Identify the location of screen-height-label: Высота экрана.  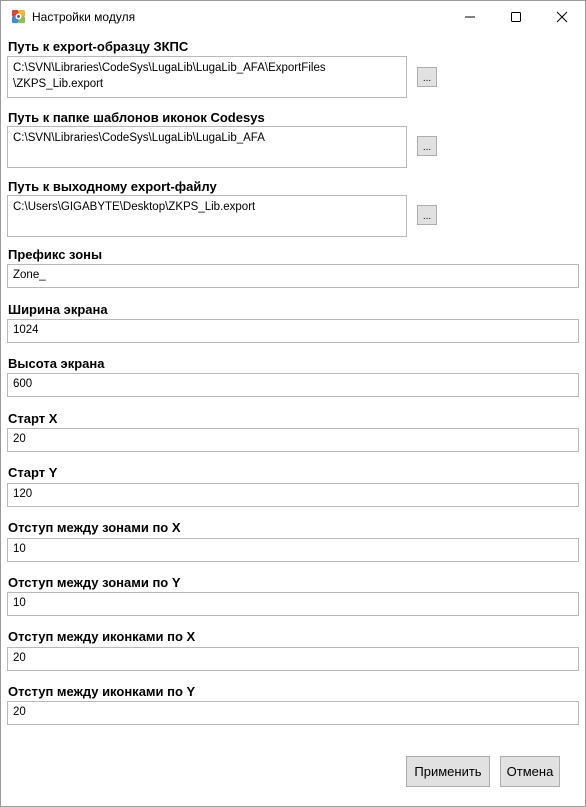
(56, 363).